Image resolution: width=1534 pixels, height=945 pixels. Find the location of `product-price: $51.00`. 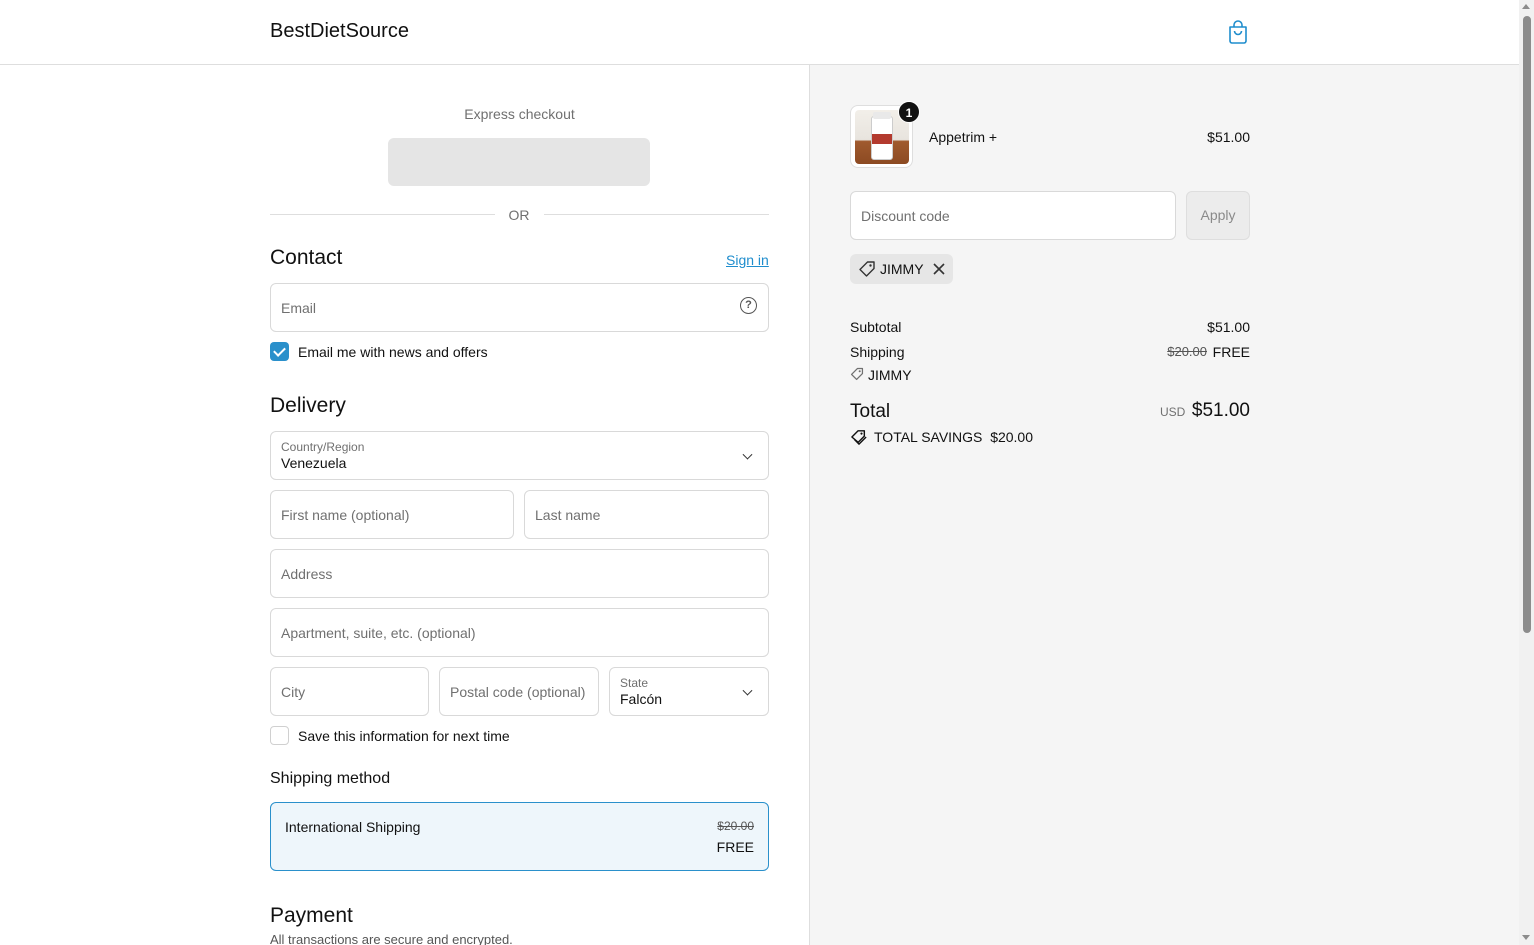

product-price: $51.00 is located at coordinates (1228, 137).